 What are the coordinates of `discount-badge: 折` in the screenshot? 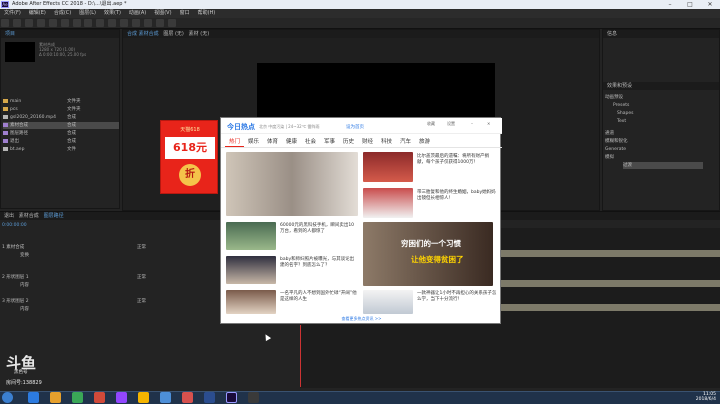 It's located at (190, 175).